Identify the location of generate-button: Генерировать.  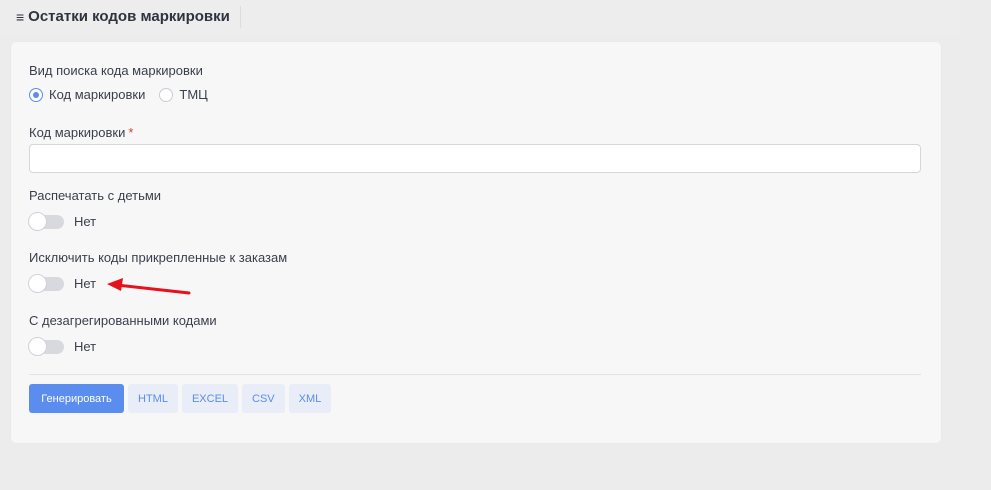
(76, 398).